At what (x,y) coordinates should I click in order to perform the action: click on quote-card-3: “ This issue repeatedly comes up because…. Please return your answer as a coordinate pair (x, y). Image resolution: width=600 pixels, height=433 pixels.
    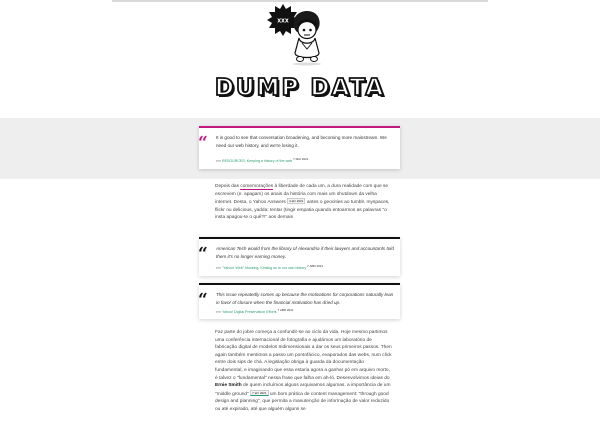
    Looking at the image, I should click on (299, 301).